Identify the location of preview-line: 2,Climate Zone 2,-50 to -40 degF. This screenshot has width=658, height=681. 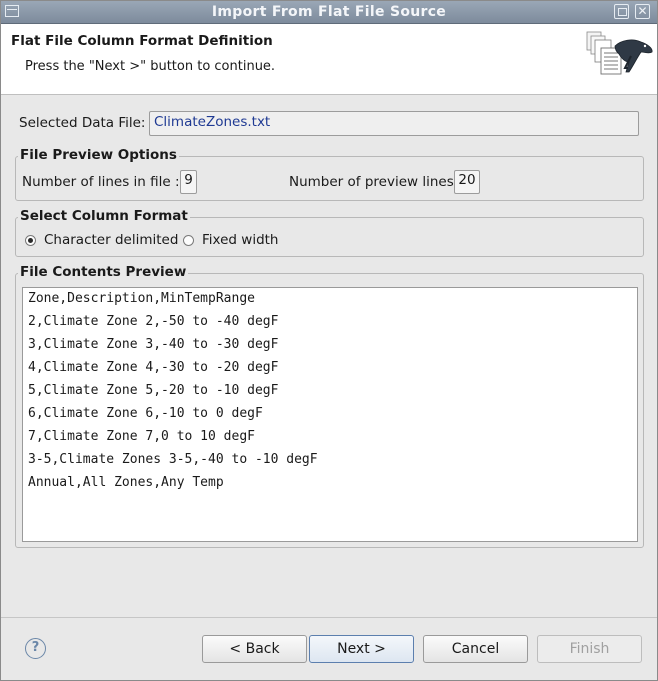
(153, 321).